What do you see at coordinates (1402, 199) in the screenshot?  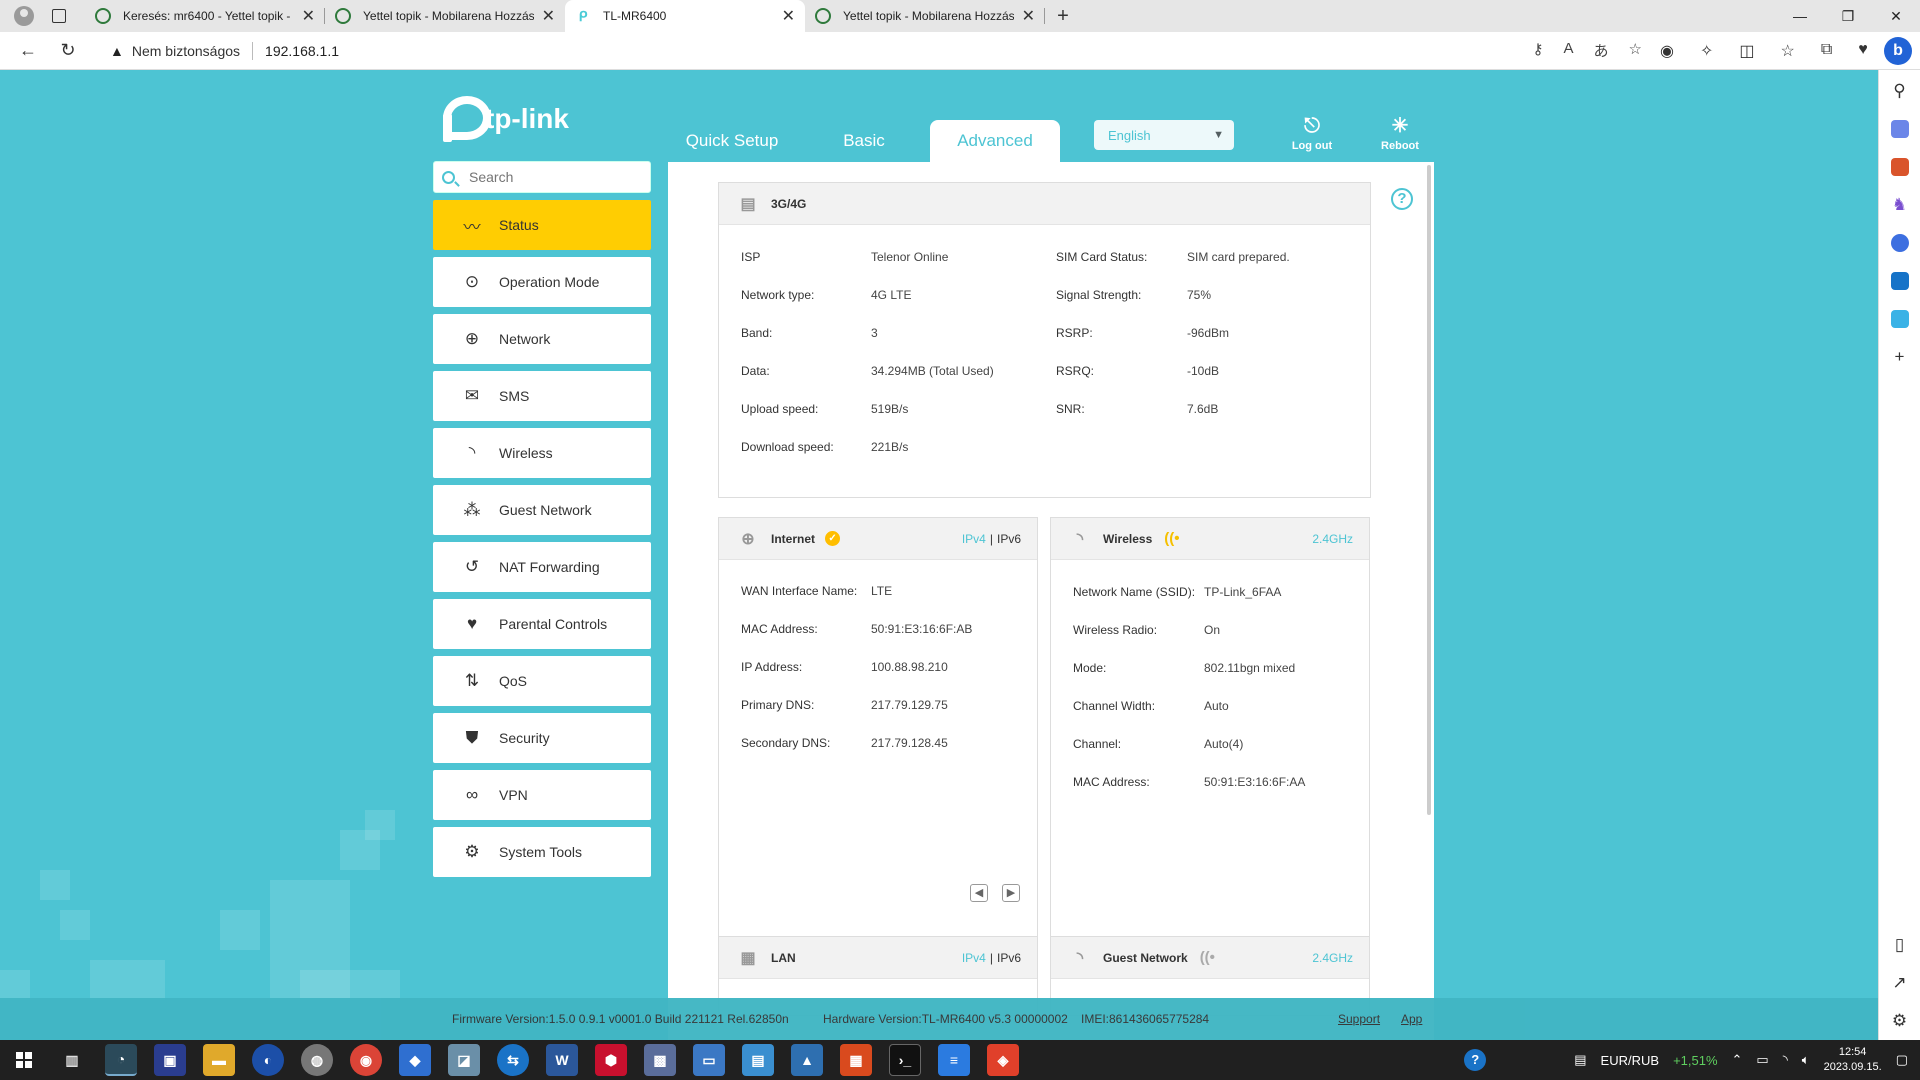 I see `help-question-icon: ?` at bounding box center [1402, 199].